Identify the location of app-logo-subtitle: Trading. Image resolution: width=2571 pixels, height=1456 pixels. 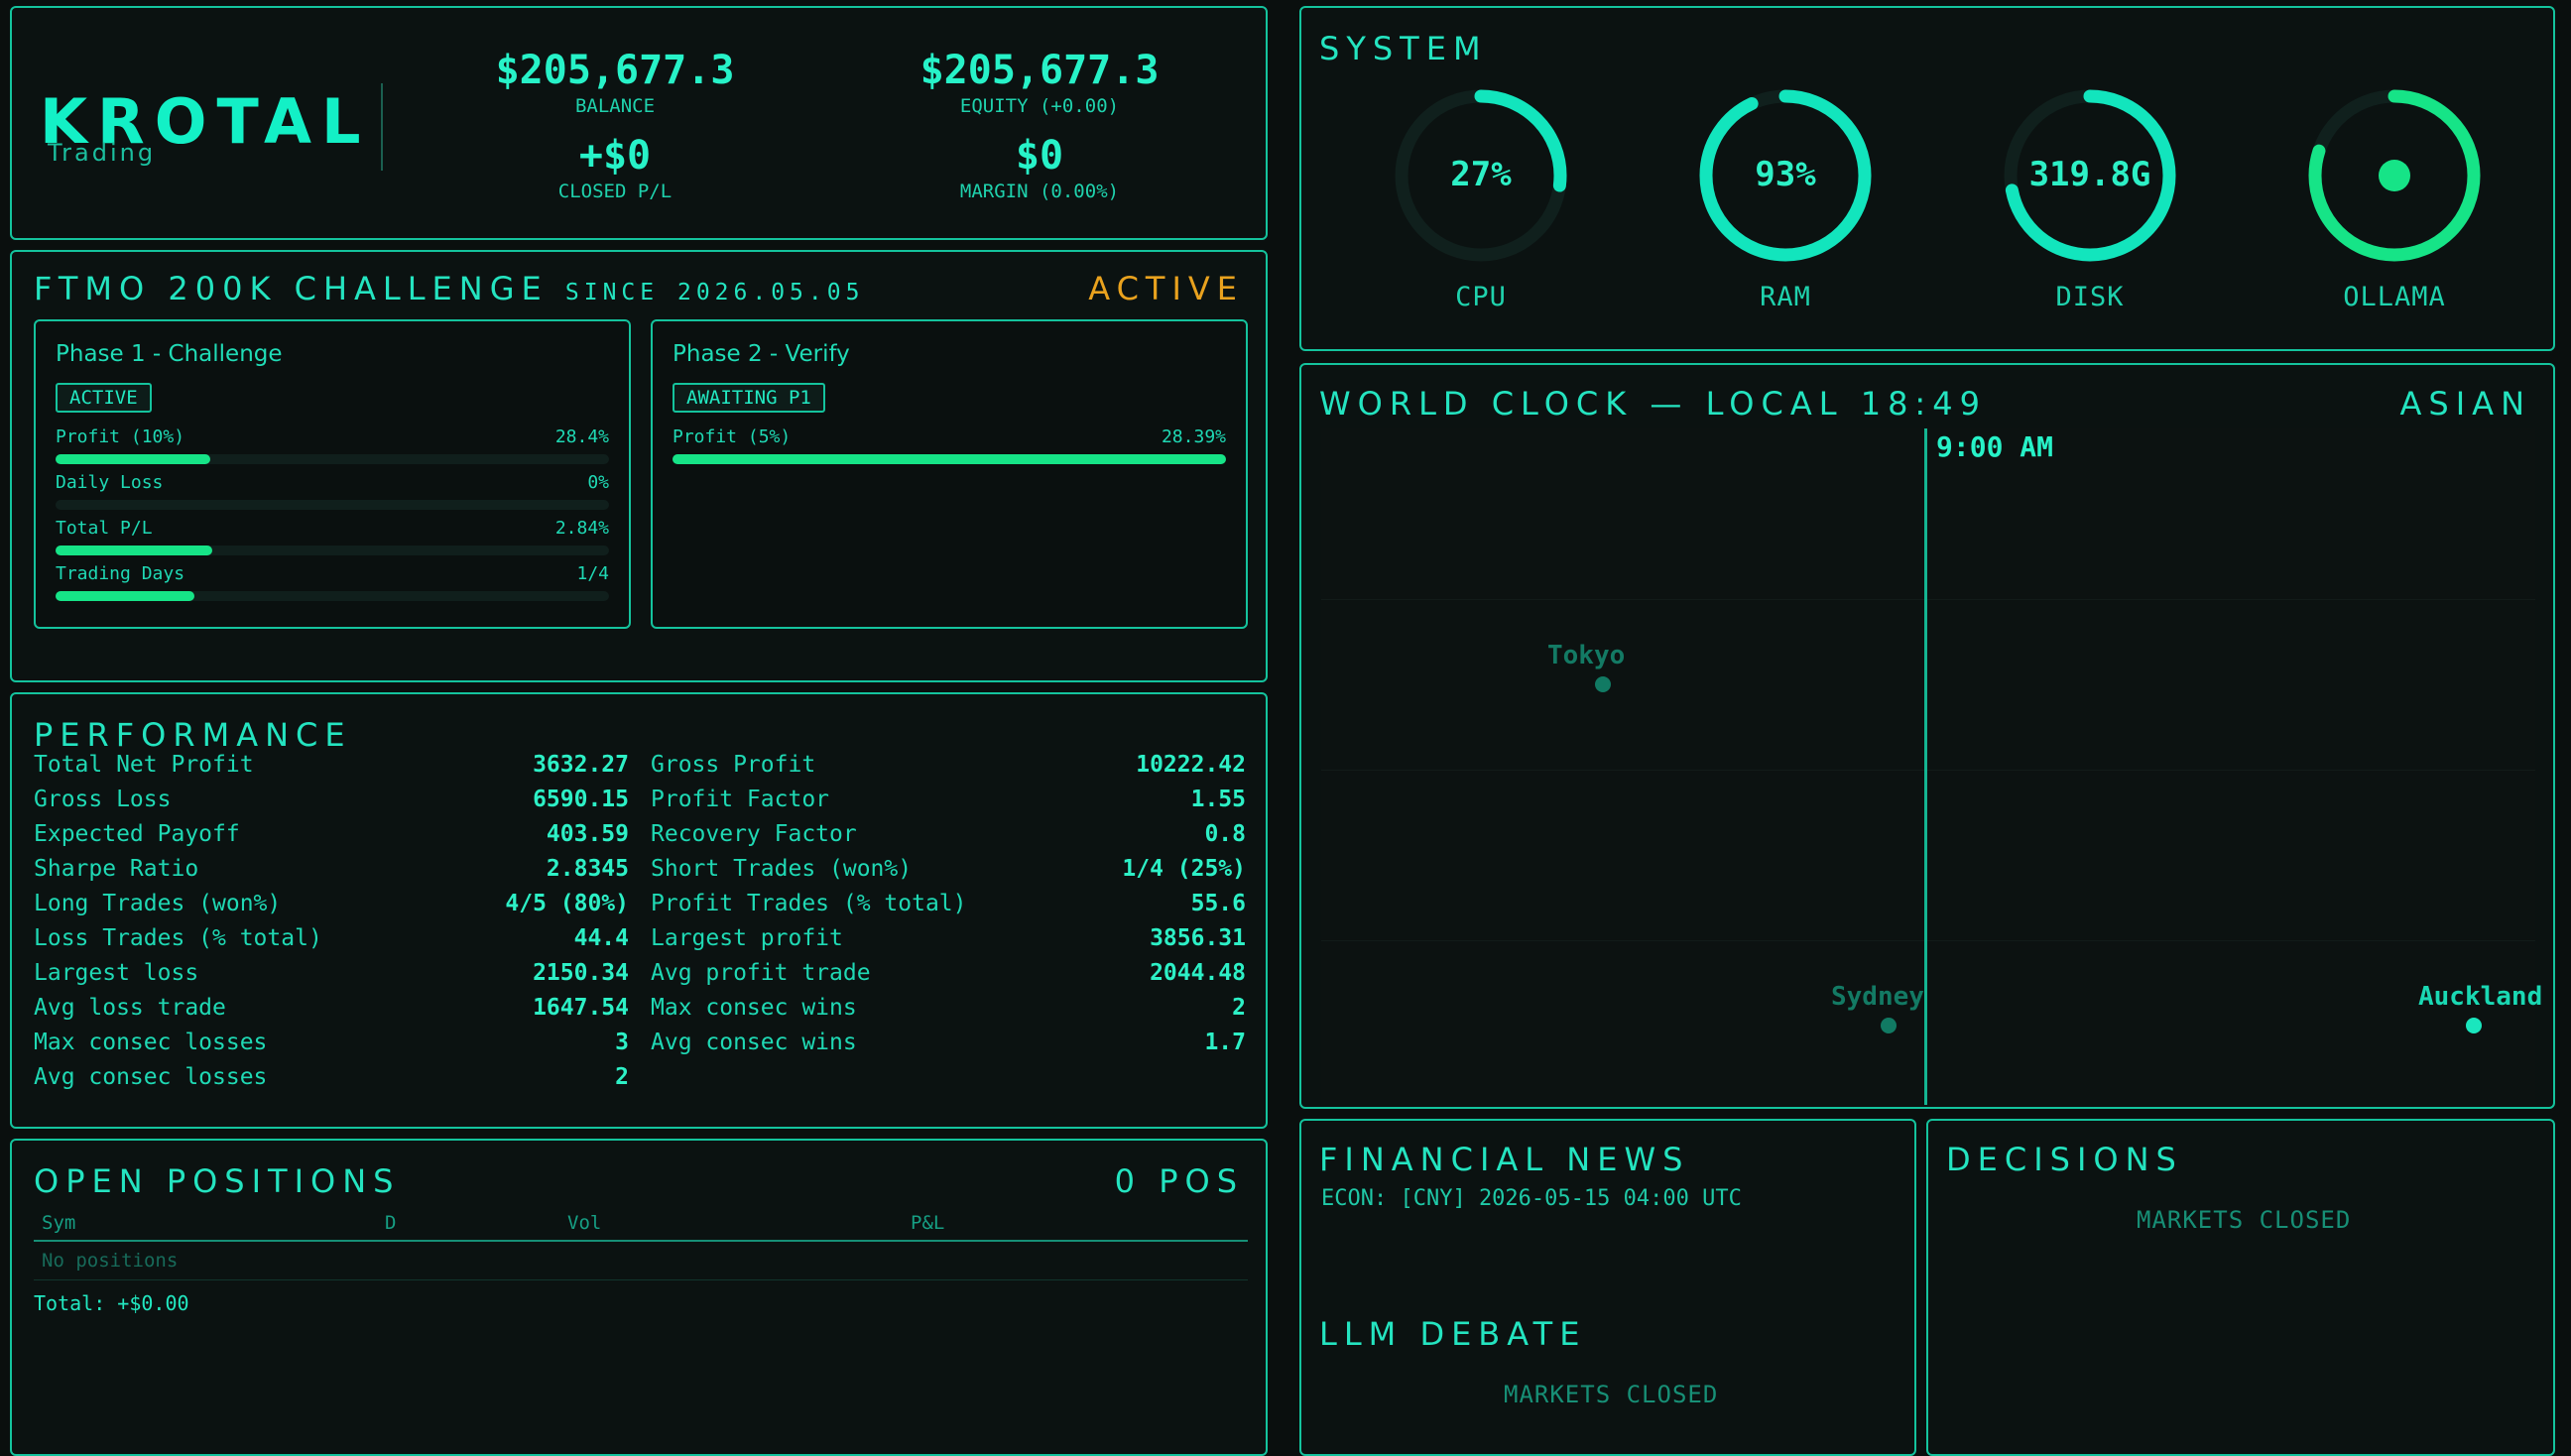
(102, 153).